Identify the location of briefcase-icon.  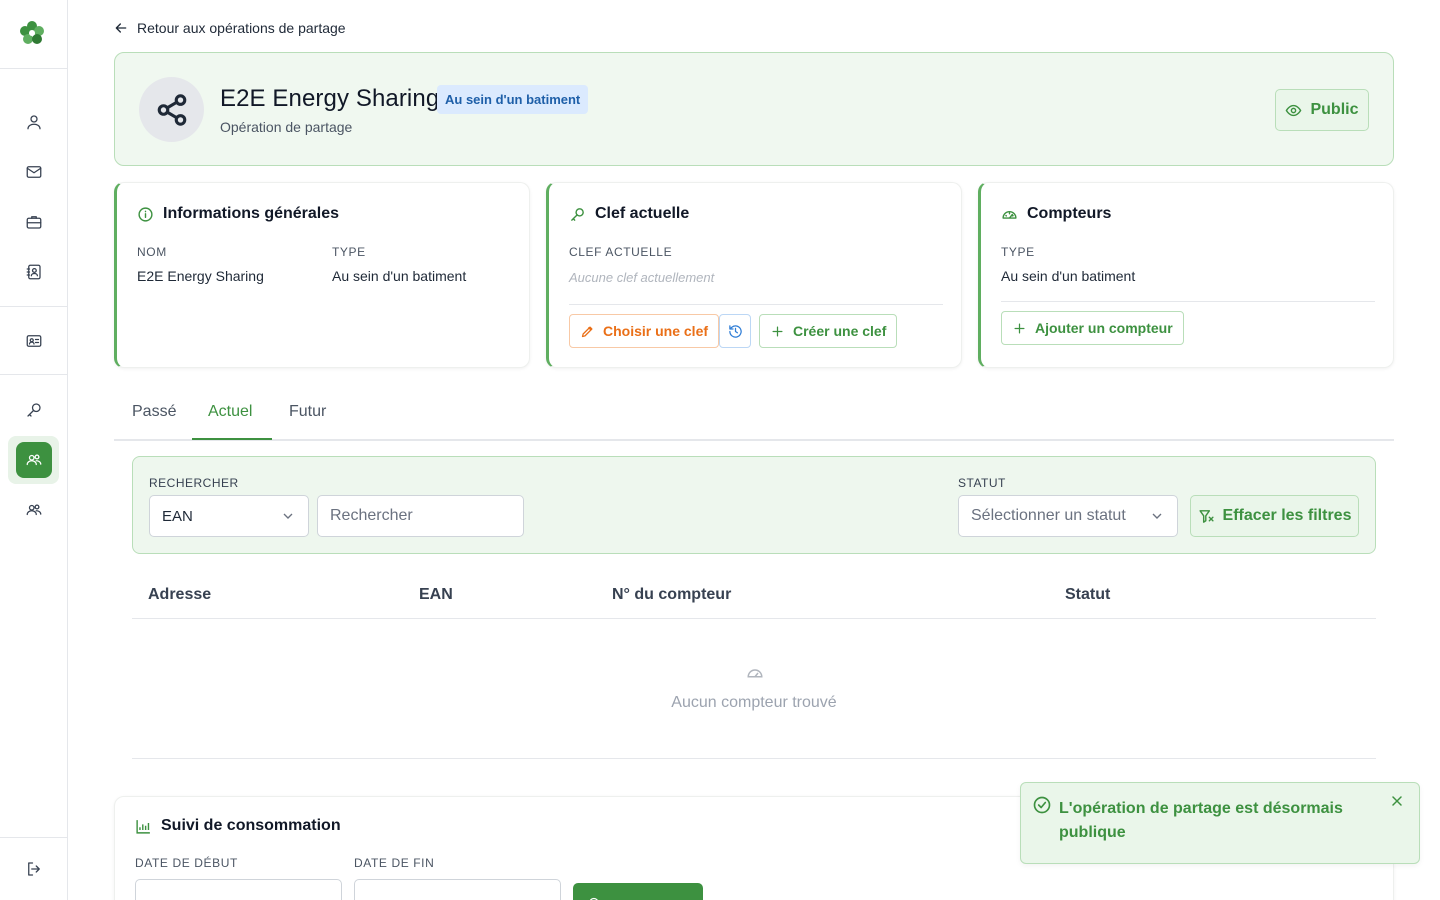
(34, 222).